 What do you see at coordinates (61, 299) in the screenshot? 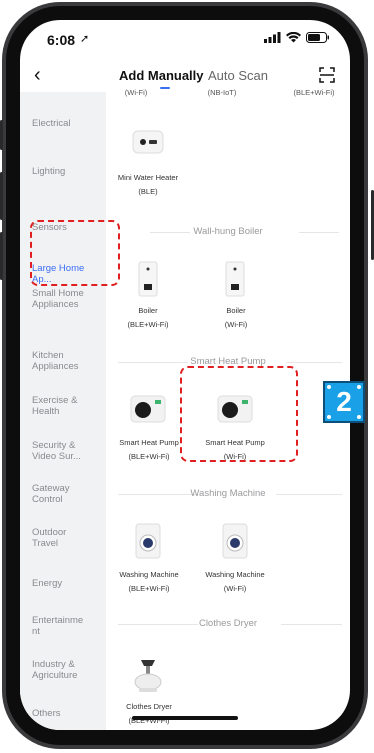
I see `sidebar-item-small-home-appliances: Small Home Appliances` at bounding box center [61, 299].